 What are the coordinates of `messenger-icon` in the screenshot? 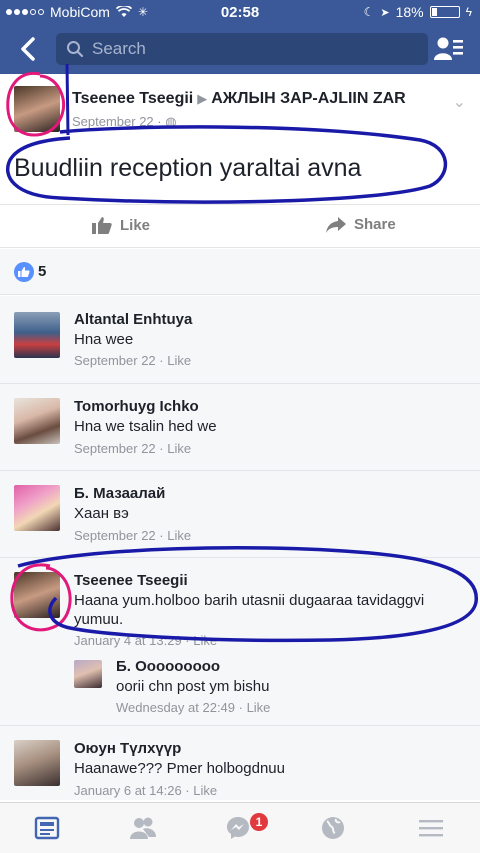 It's located at (238, 828).